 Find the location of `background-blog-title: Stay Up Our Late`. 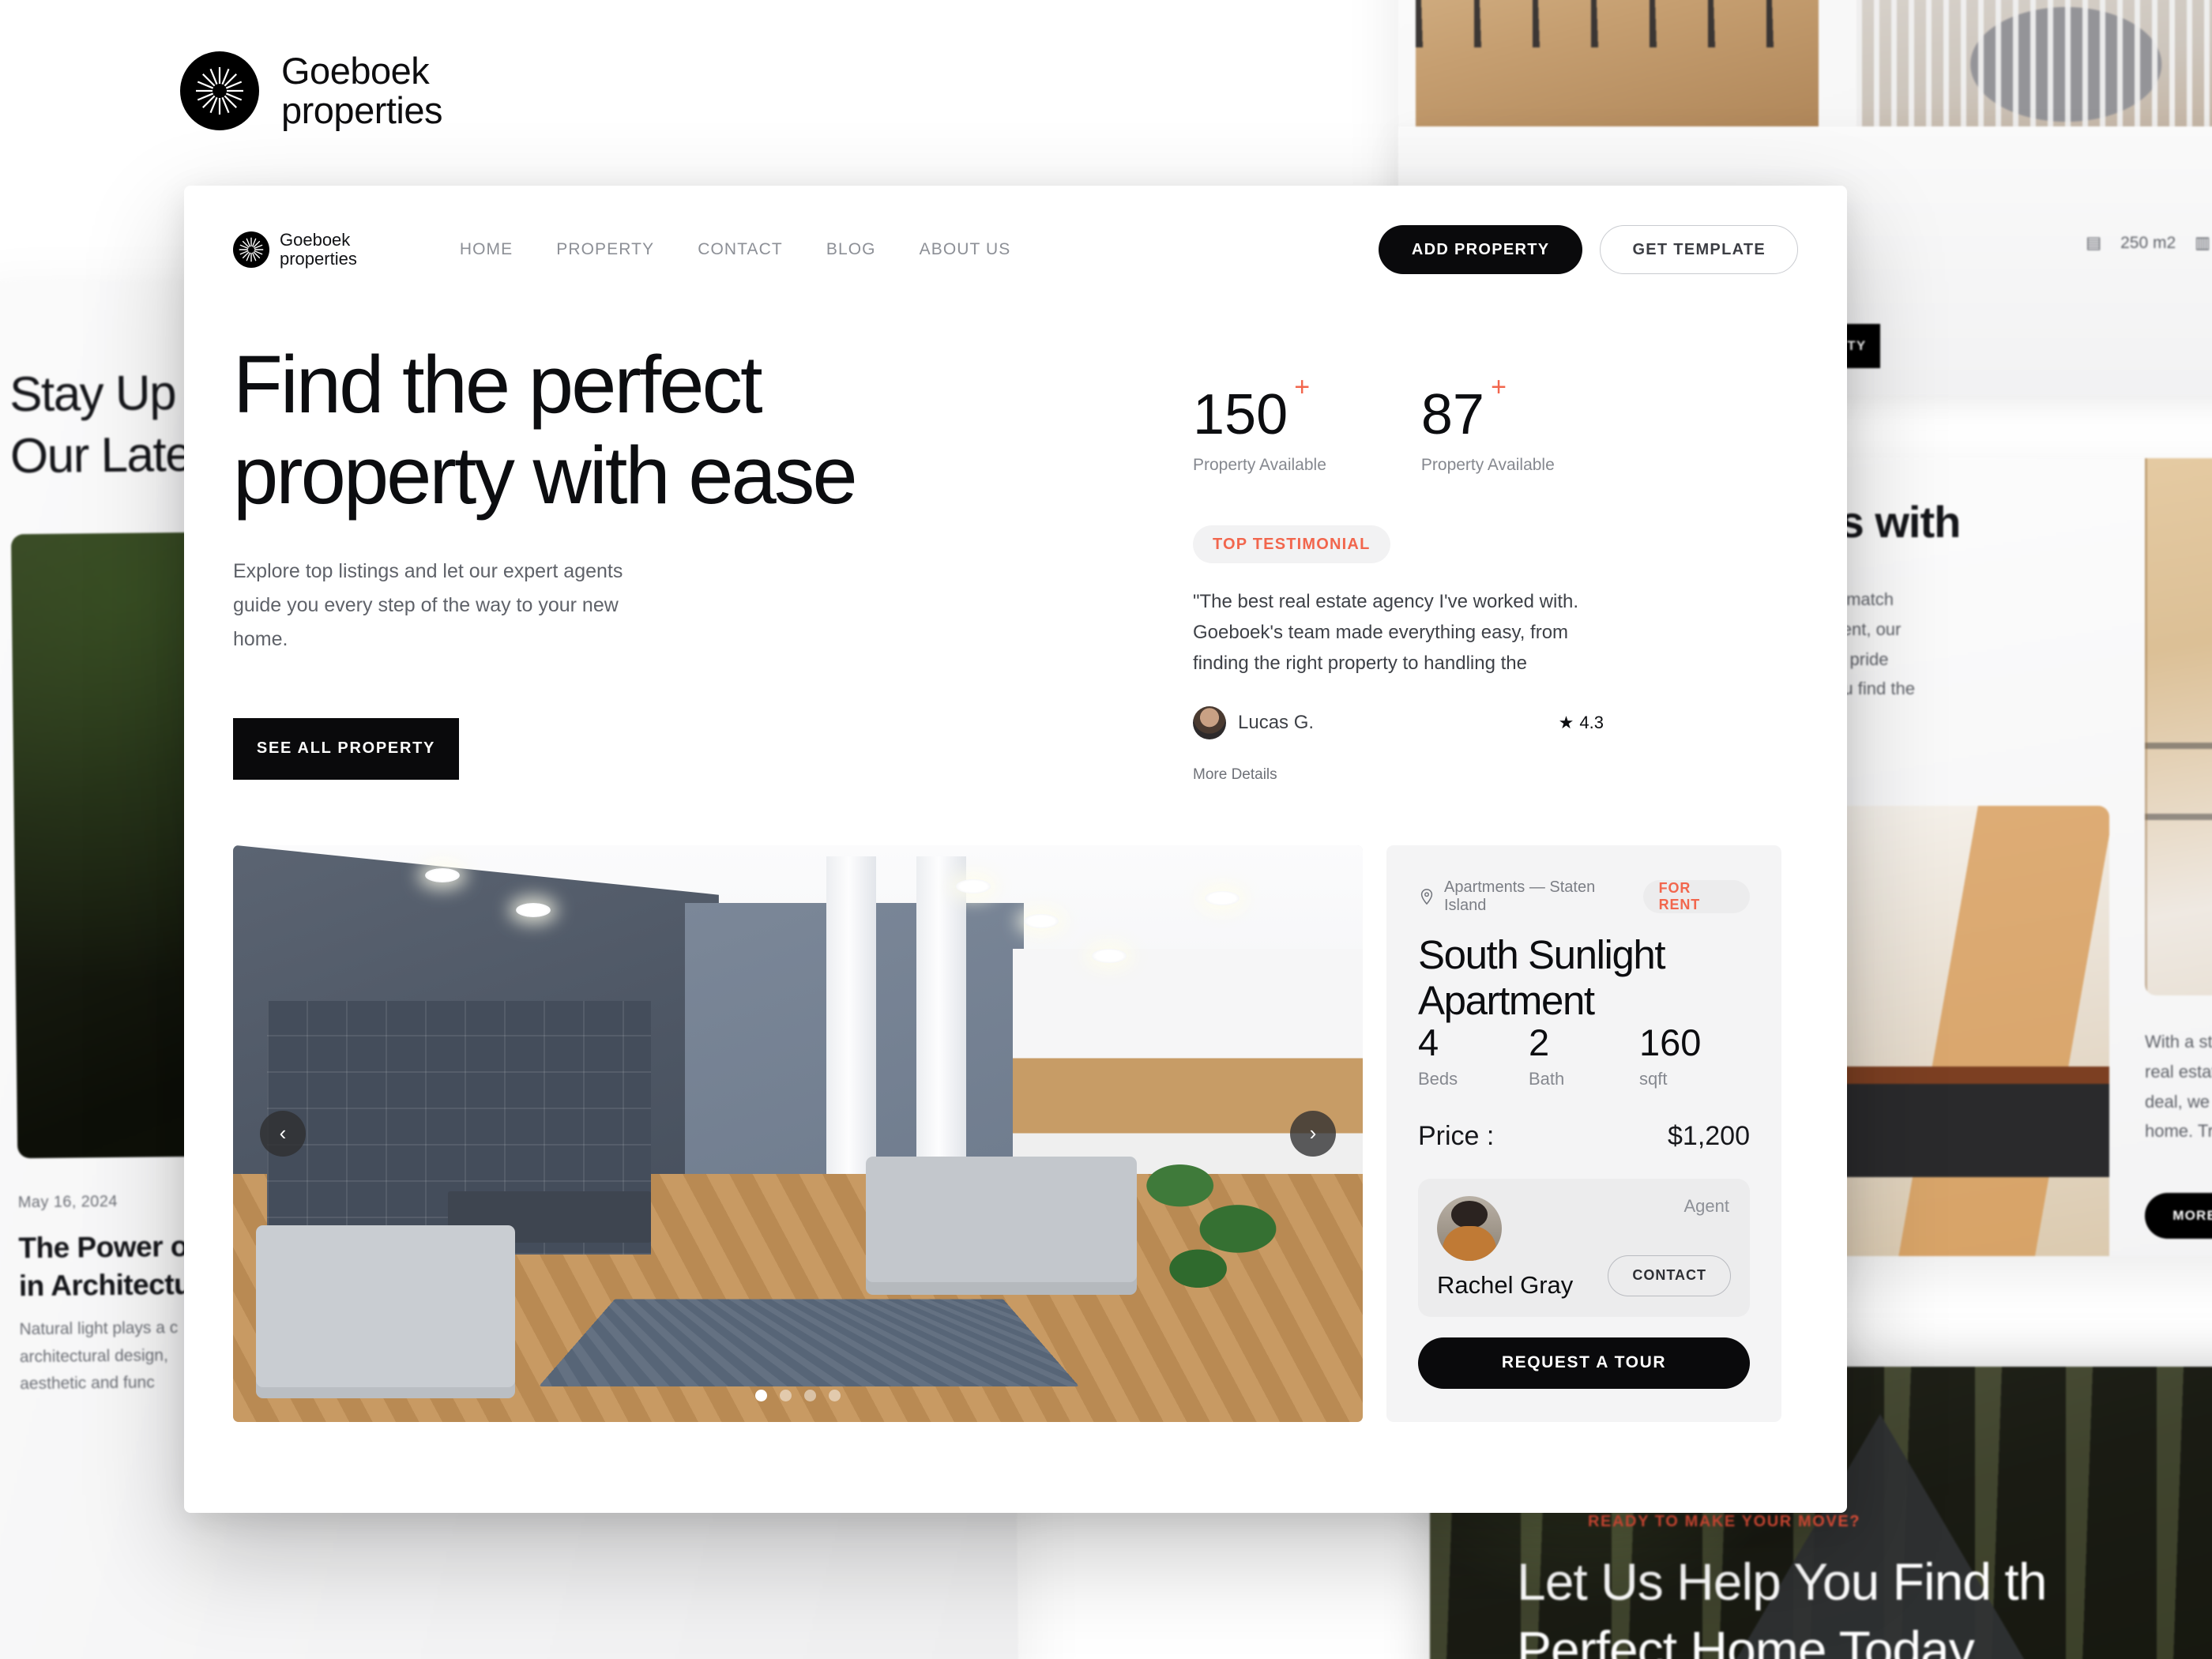

background-blog-title: Stay Up Our Late is located at coordinates (101, 425).